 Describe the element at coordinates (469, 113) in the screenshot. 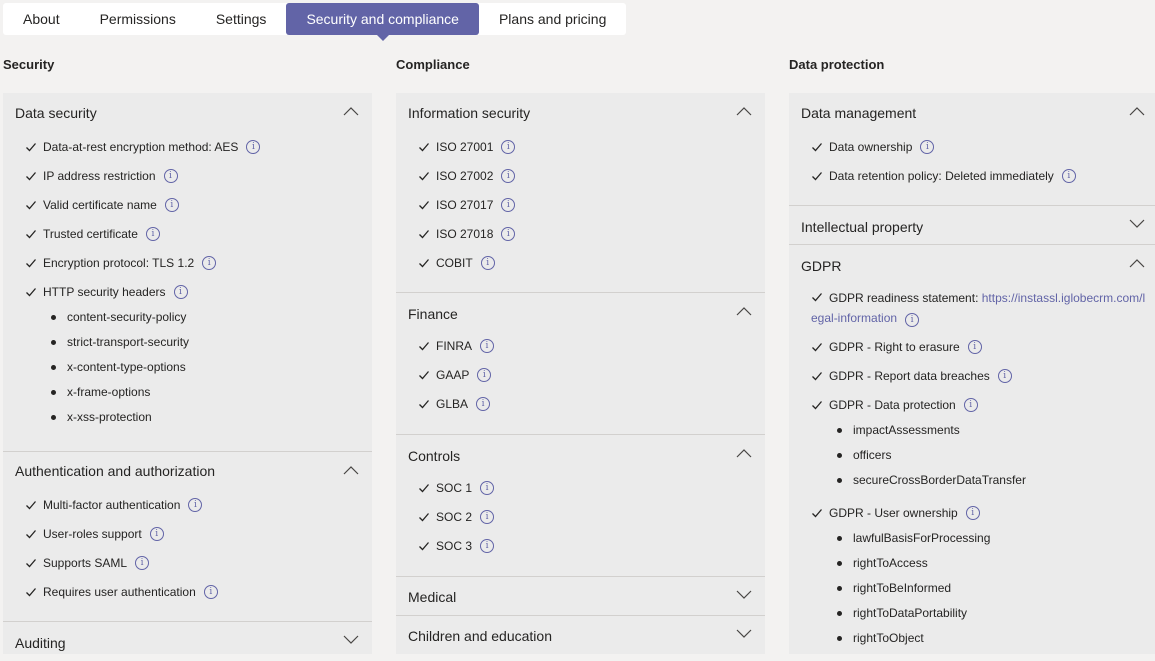

I see `infosec-label: Information security` at that location.